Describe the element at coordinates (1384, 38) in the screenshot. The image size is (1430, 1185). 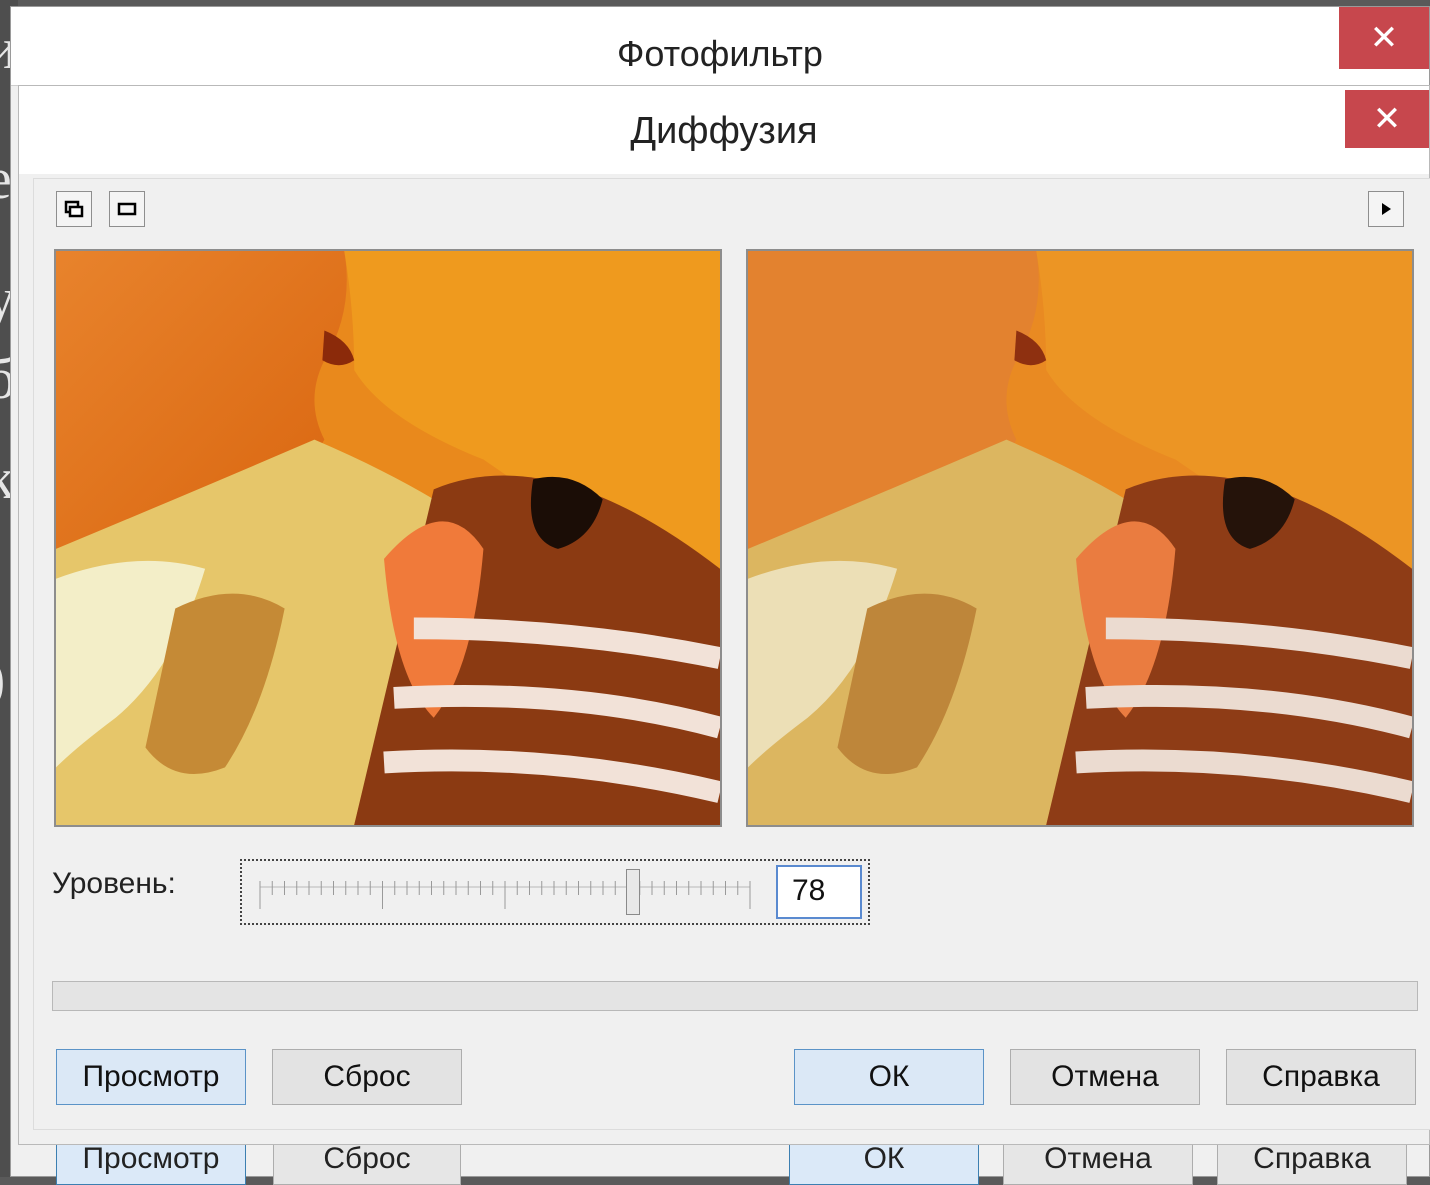
I see `photofilter-close-button: ✕` at that location.